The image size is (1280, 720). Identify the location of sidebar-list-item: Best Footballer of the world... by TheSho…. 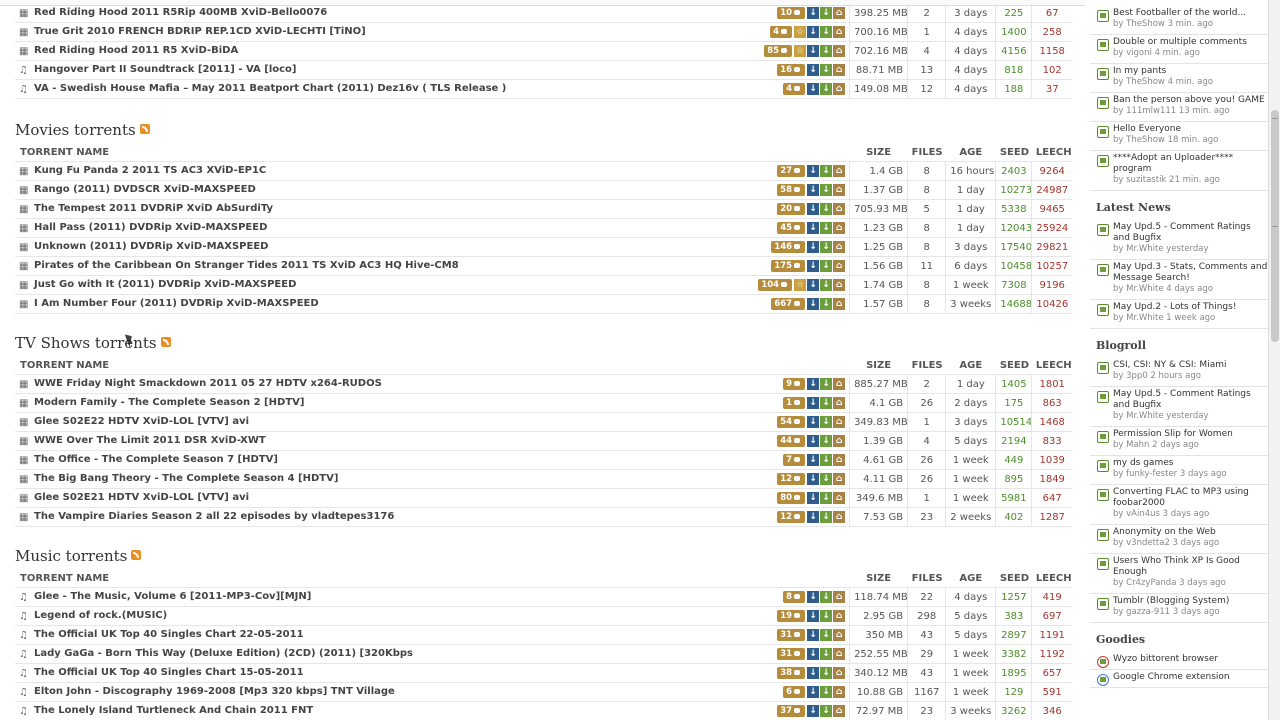
(1179, 20).